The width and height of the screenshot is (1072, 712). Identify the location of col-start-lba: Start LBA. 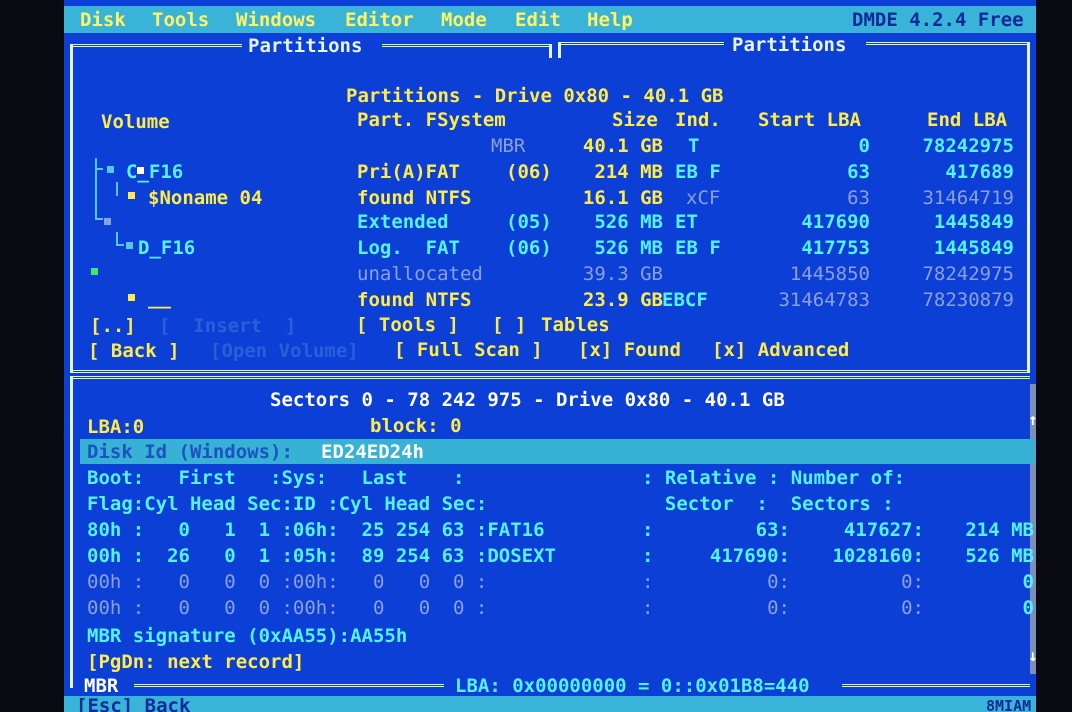
(809, 120).